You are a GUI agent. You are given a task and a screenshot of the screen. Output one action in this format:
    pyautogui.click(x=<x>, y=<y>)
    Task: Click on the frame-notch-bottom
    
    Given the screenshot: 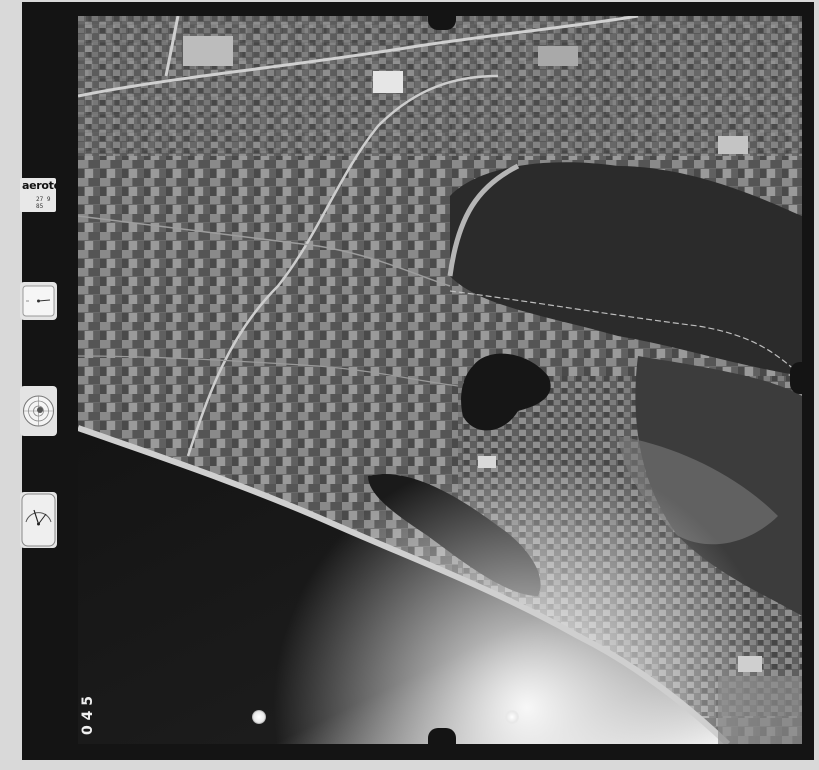 What is the action you would take?
    pyautogui.click(x=442, y=737)
    